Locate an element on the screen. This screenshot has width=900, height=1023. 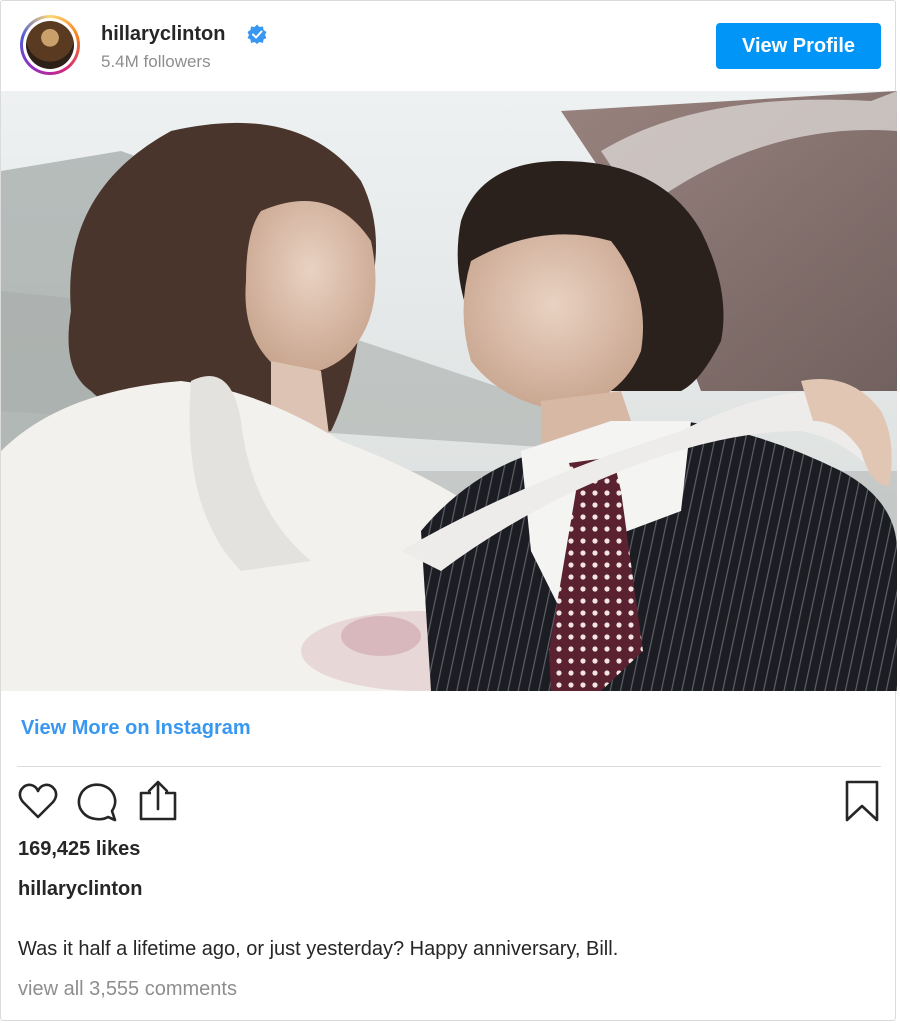
follower-count: 5.4M followers is located at coordinates (156, 61).